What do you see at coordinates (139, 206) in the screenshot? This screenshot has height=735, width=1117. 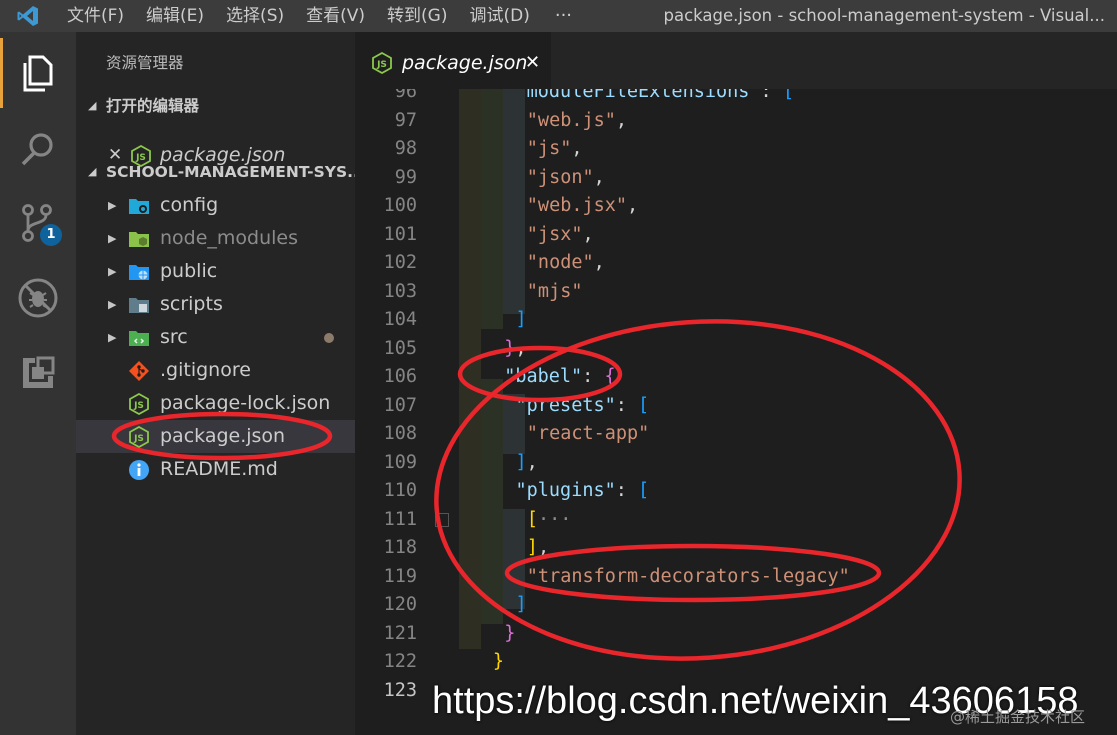 I see `config-folder-icon` at bounding box center [139, 206].